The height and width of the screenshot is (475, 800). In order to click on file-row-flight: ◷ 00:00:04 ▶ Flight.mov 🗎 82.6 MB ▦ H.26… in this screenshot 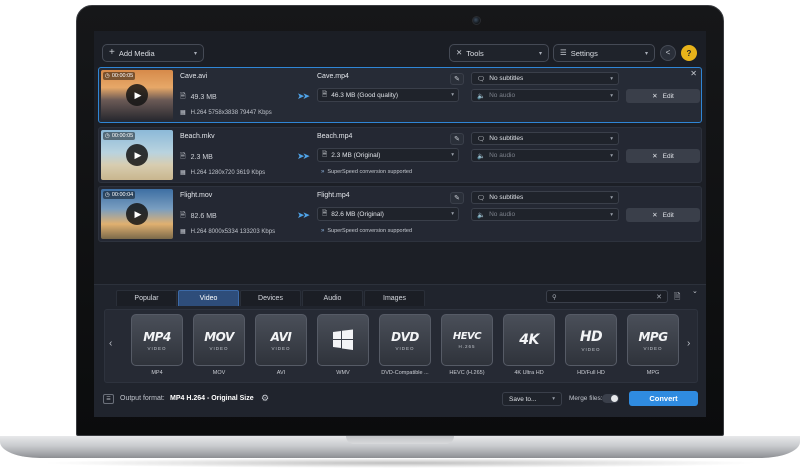, I will do `click(400, 214)`.